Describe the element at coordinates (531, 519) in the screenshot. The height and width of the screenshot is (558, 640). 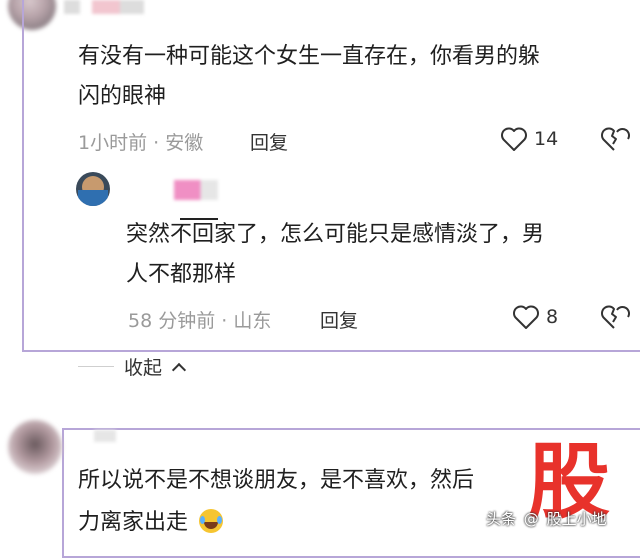
I see `at-icon: @` at that location.